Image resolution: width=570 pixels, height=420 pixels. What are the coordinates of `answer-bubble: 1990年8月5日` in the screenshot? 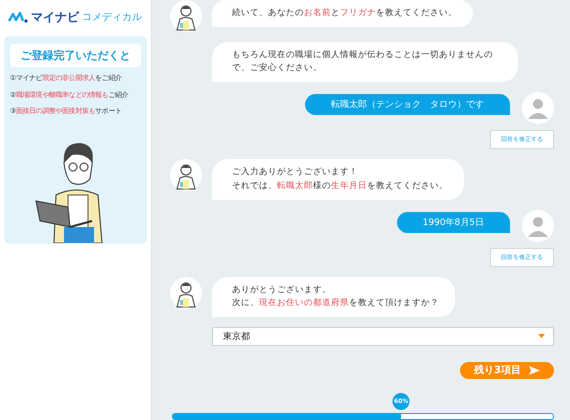 It's located at (453, 222).